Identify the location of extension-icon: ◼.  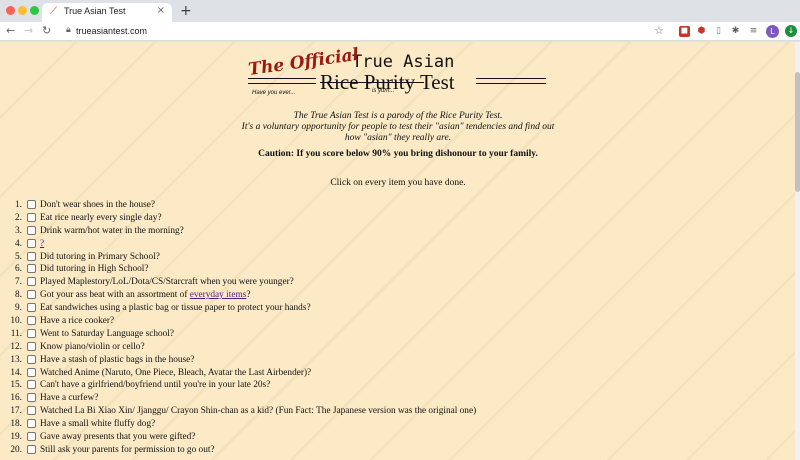
(684, 31).